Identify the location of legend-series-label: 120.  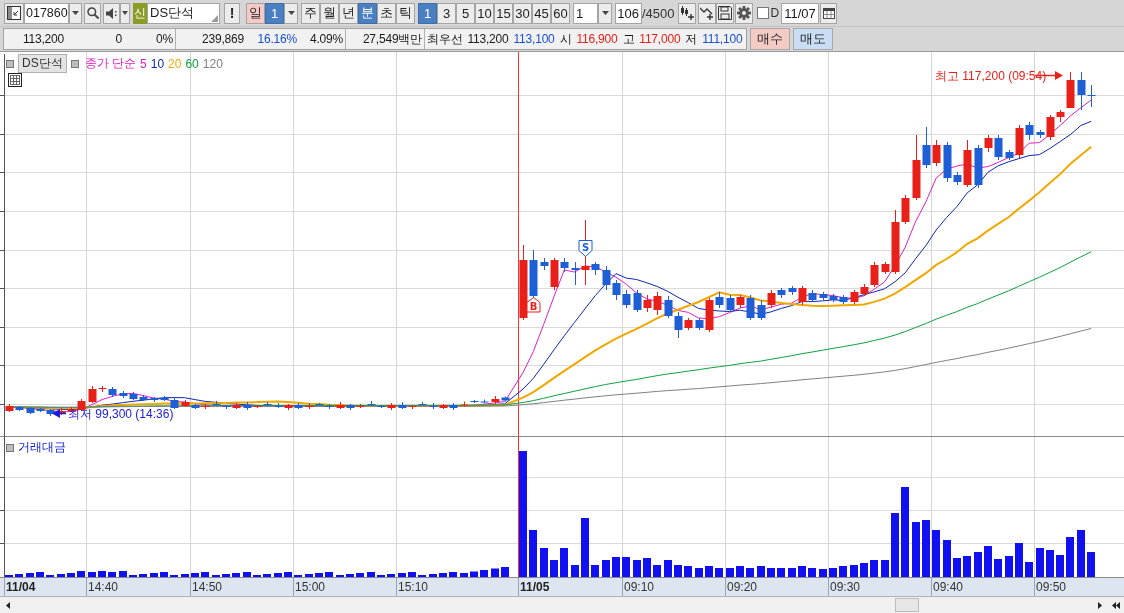
(212, 63).